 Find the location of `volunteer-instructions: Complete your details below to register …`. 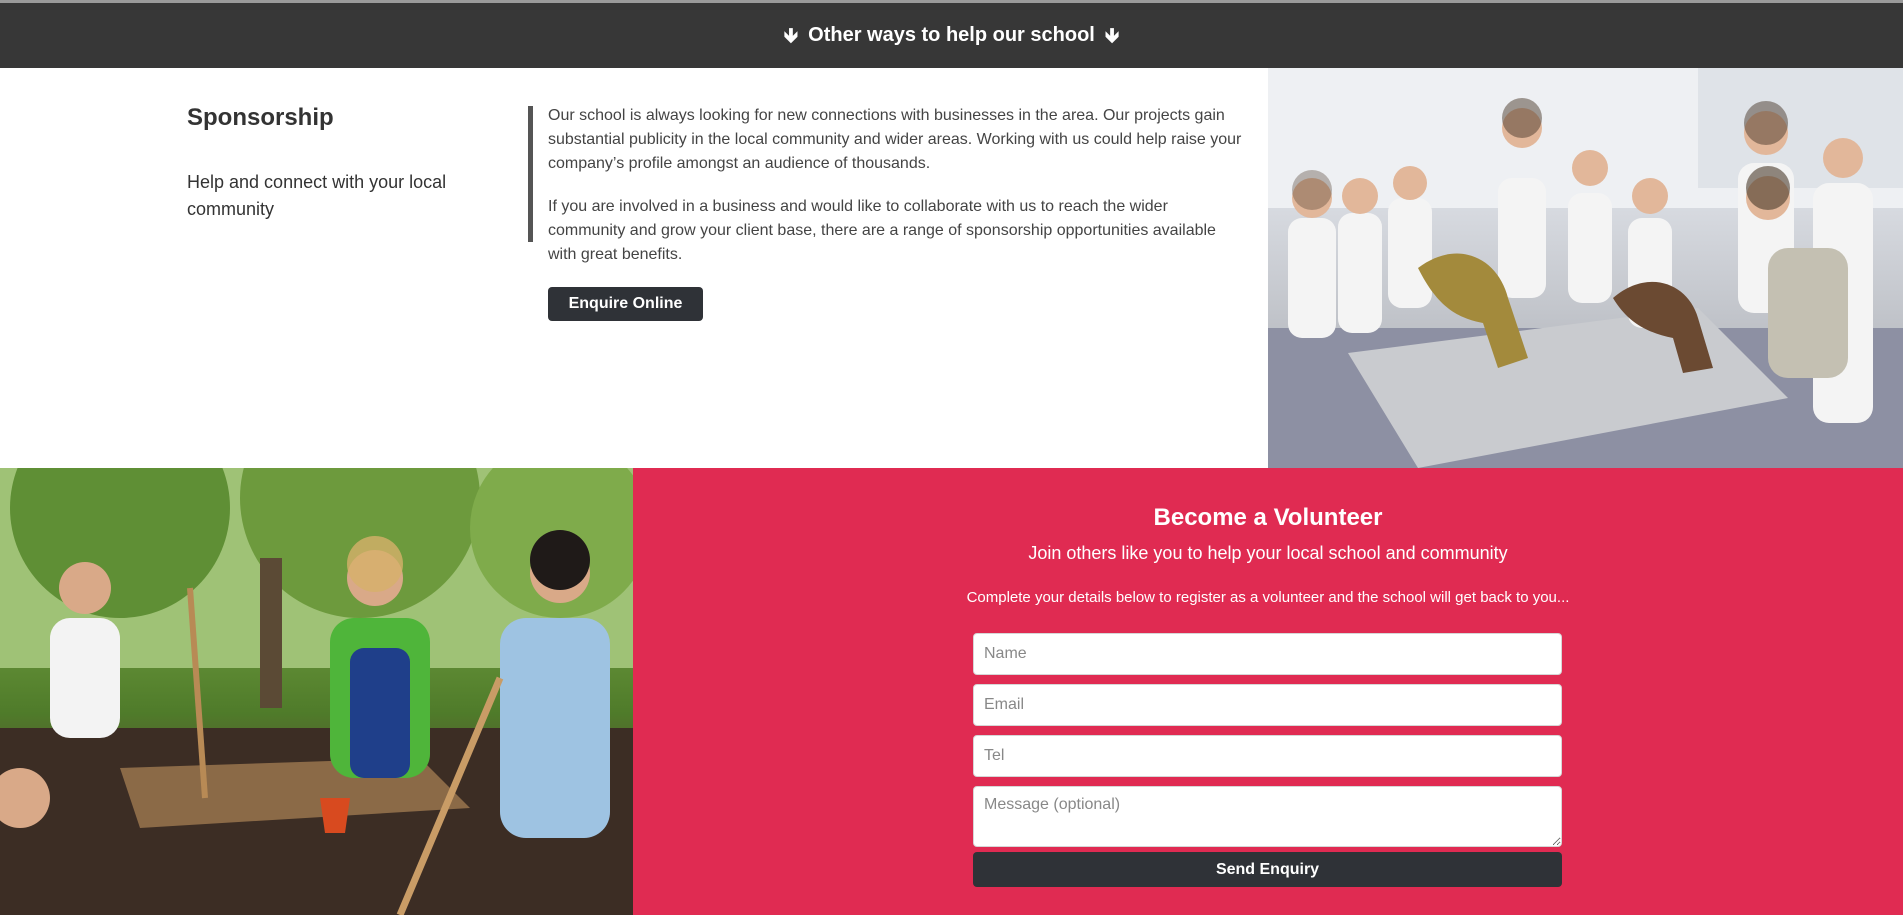

volunteer-instructions: Complete your details below to register … is located at coordinates (1268, 597).